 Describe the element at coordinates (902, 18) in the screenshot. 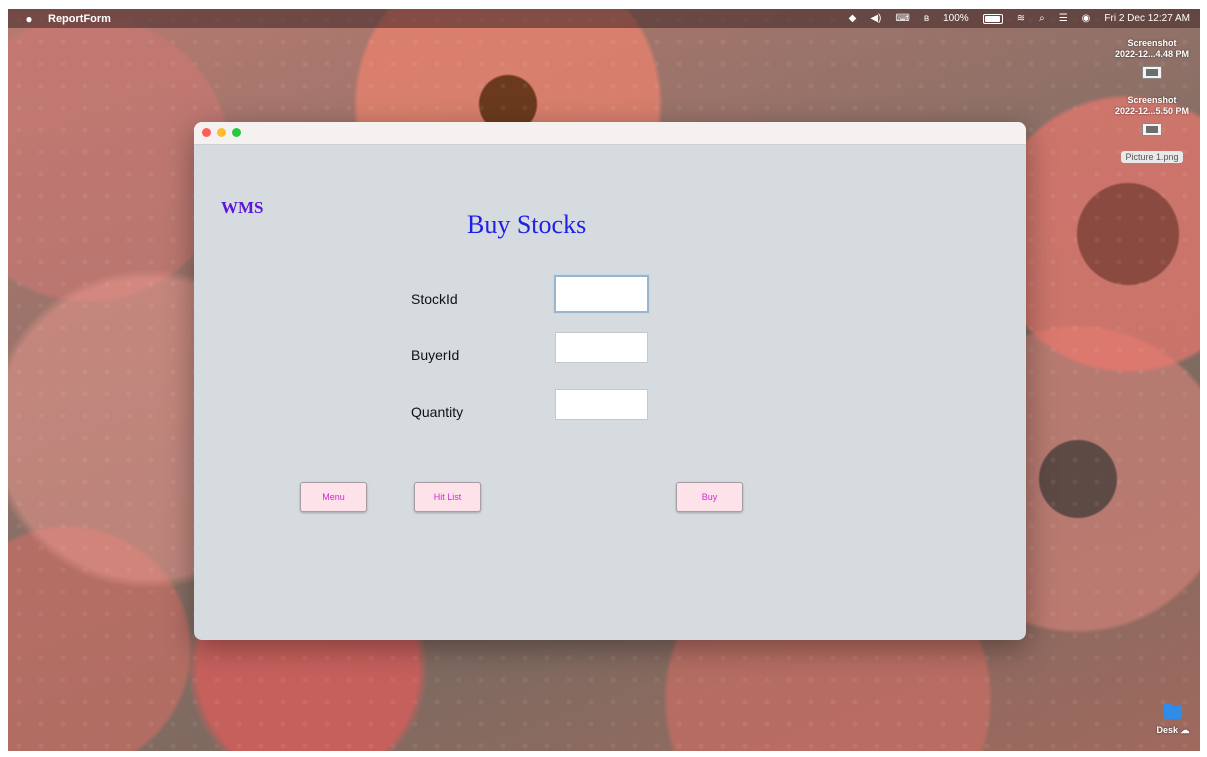

I see `keyboard-icon: ⌨` at that location.